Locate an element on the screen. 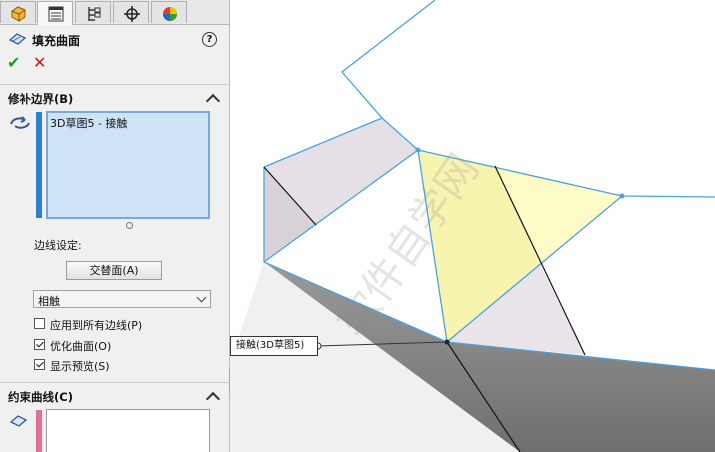  checkbox-label: 显示预览(S) is located at coordinates (80, 366).